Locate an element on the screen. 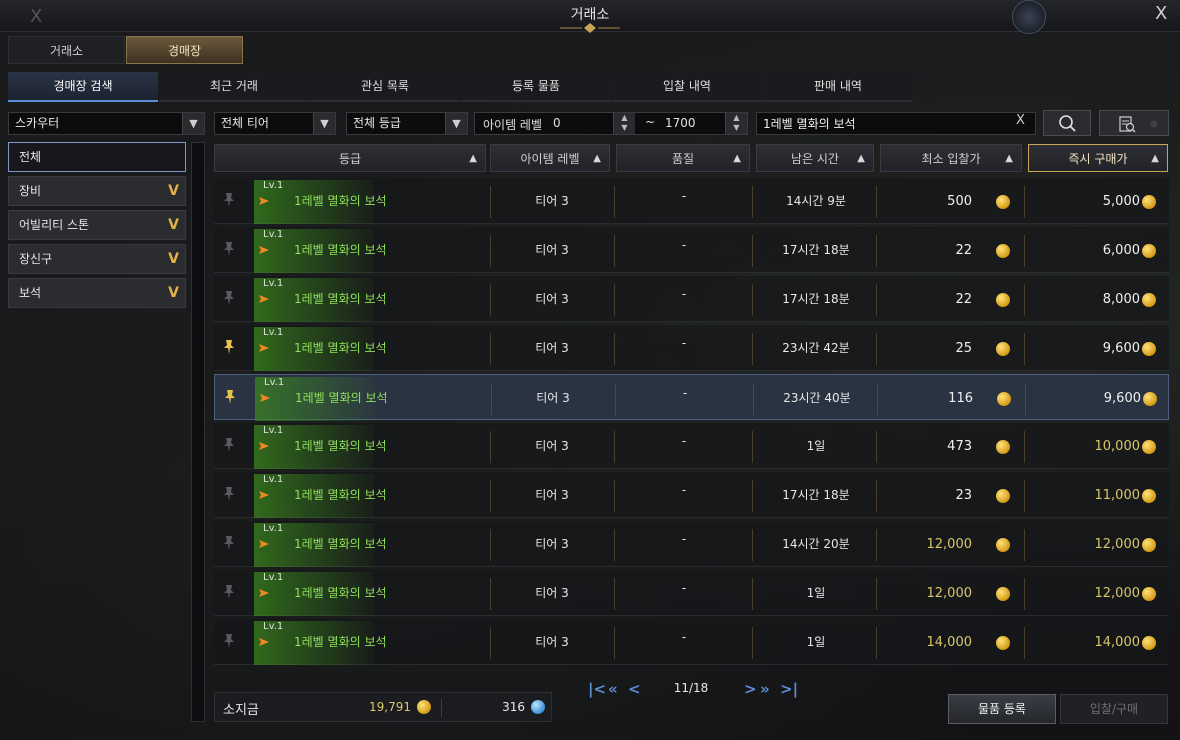 Image resolution: width=1180 pixels, height=740 pixels. table-row: Lv.1 1레벨 멸화의 보석 티어 3-14시간 20분 12,000 12,000 is located at coordinates (691, 544).